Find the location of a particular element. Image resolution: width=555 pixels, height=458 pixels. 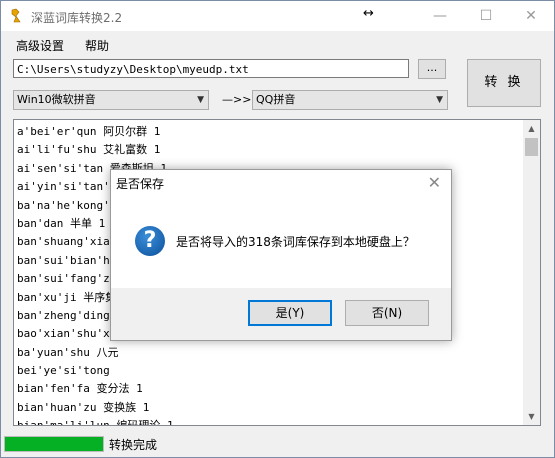

progress-fill is located at coordinates (54, 444).